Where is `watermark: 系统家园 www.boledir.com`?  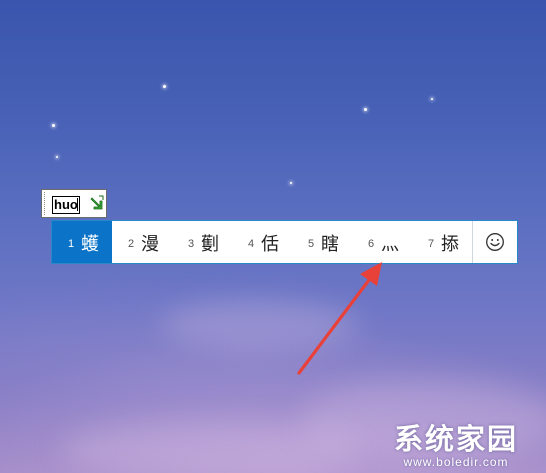
watermark: 系统家园 www.boledir.com is located at coordinates (456, 446).